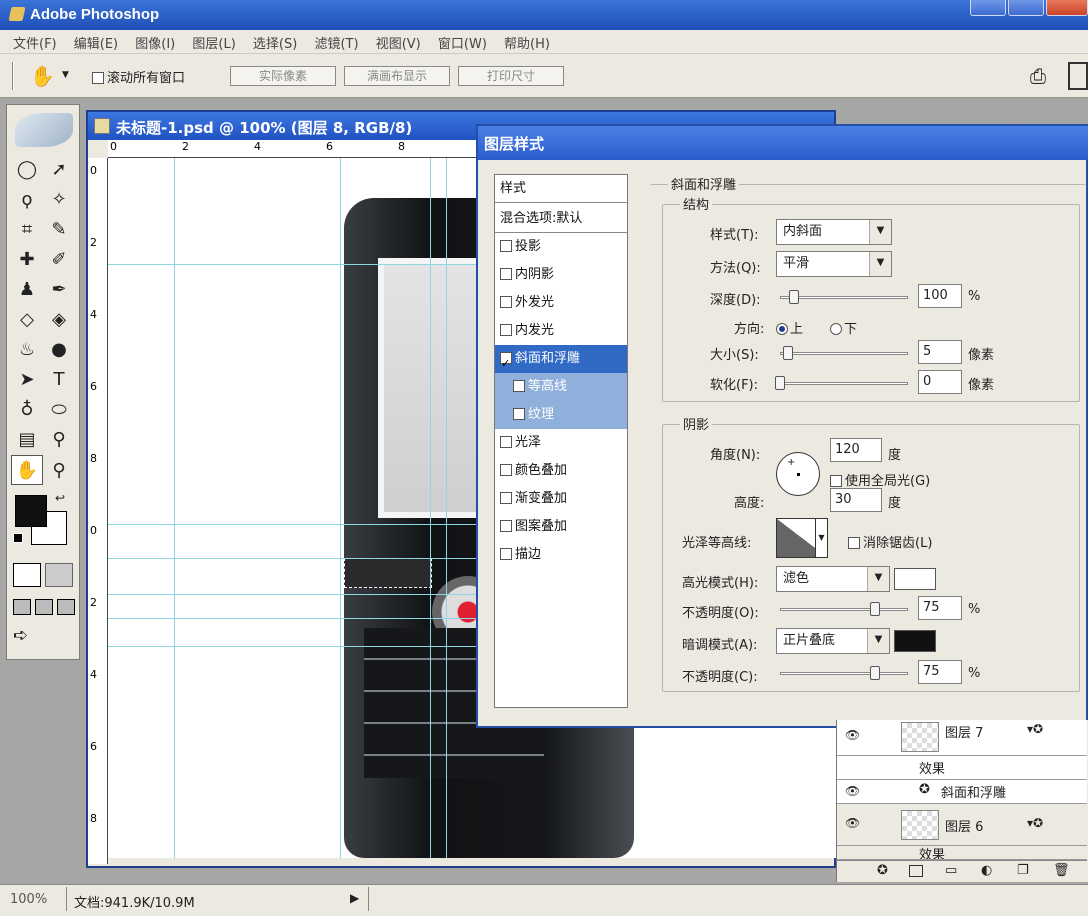 The width and height of the screenshot is (1088, 916). What do you see at coordinates (856, 450) in the screenshot?
I see `angle-input: 120` at bounding box center [856, 450].